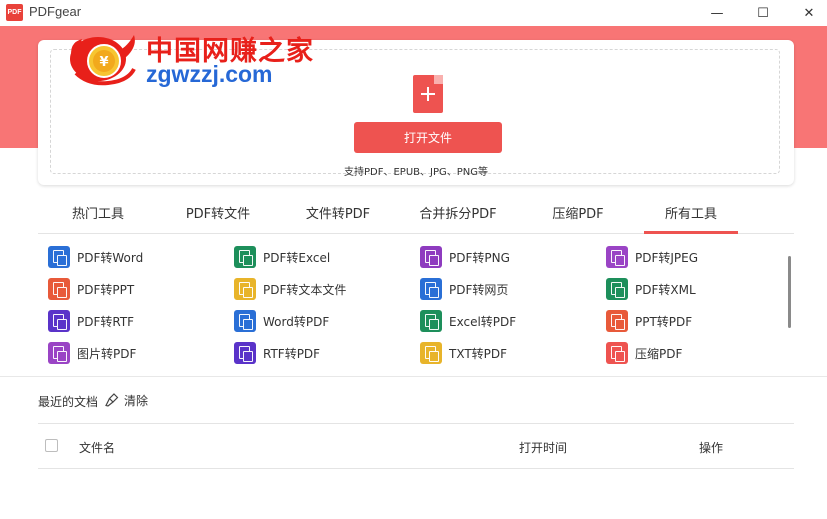  Describe the element at coordinates (458, 212) in the screenshot. I see `tab-merge-split-pdf: 合并拆分PDF` at that location.